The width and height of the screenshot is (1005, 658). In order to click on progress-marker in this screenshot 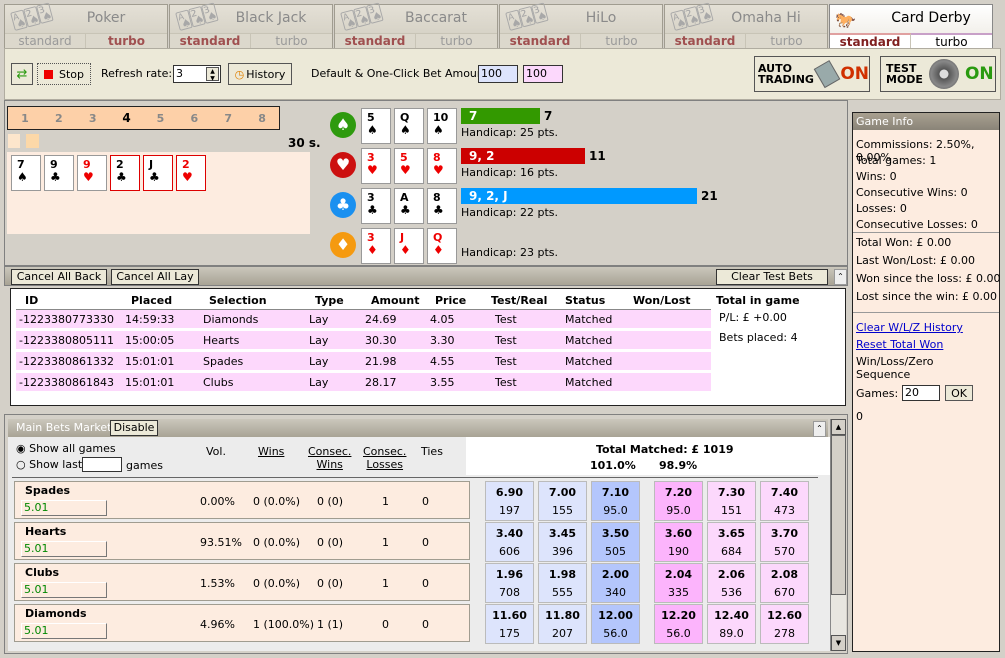, I will do `click(14, 141)`.